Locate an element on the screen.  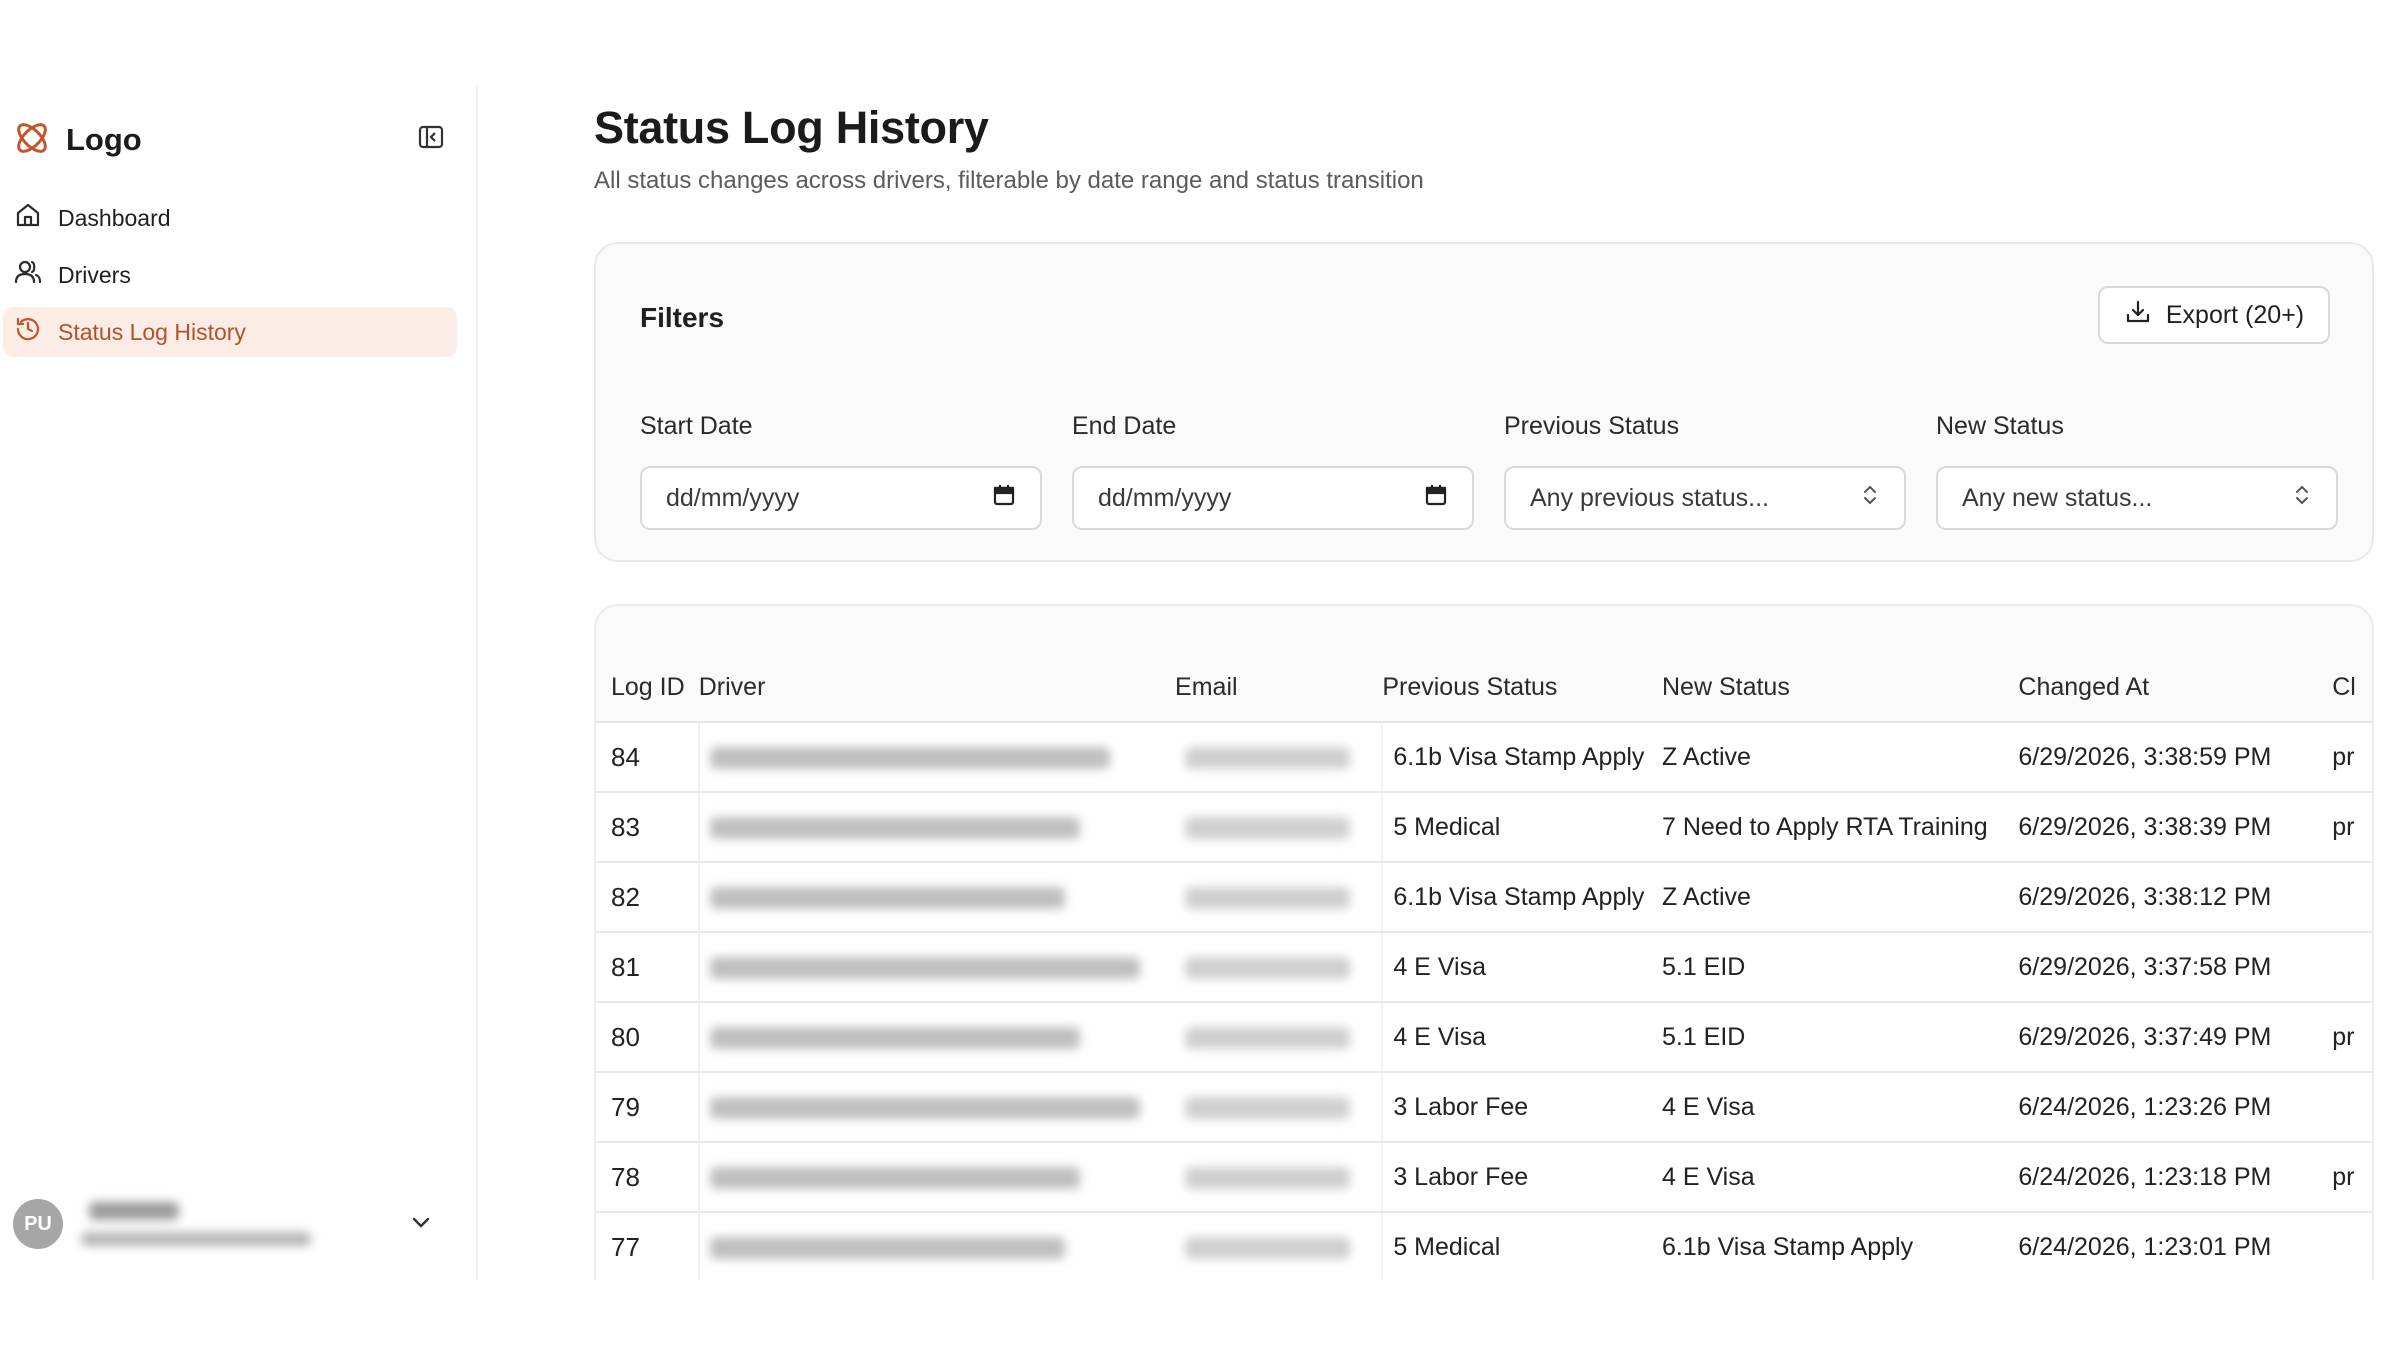
end-date-filter: End Date dd/mm/yyyy is located at coordinates (1273, 471).